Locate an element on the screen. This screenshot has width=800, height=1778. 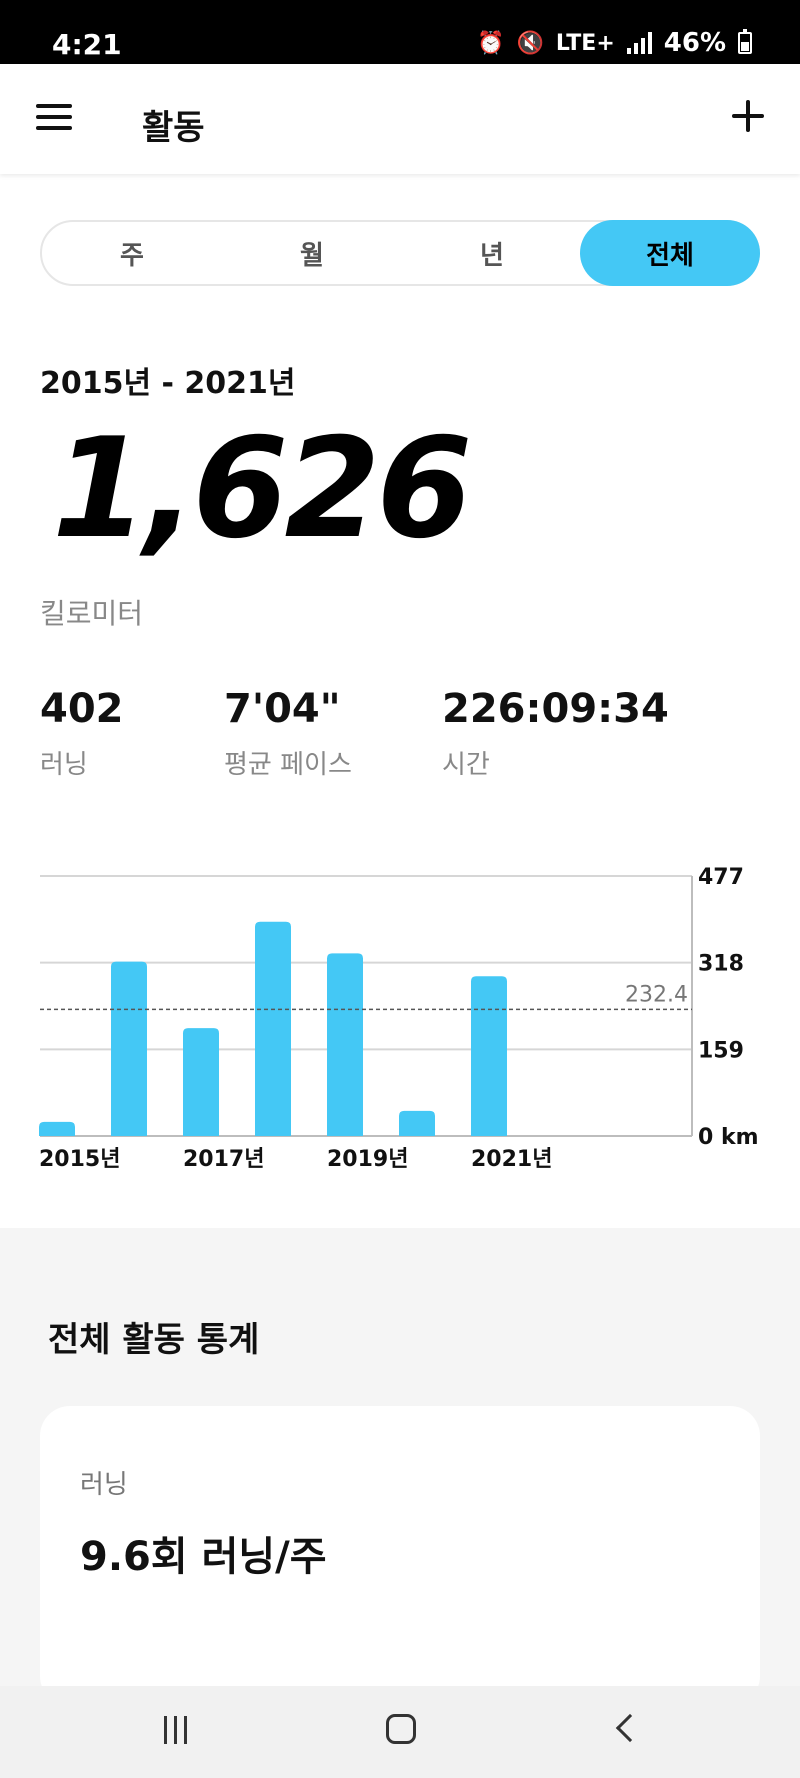
stat-time: 226:09:34 시간 is located at coordinates (555, 733).